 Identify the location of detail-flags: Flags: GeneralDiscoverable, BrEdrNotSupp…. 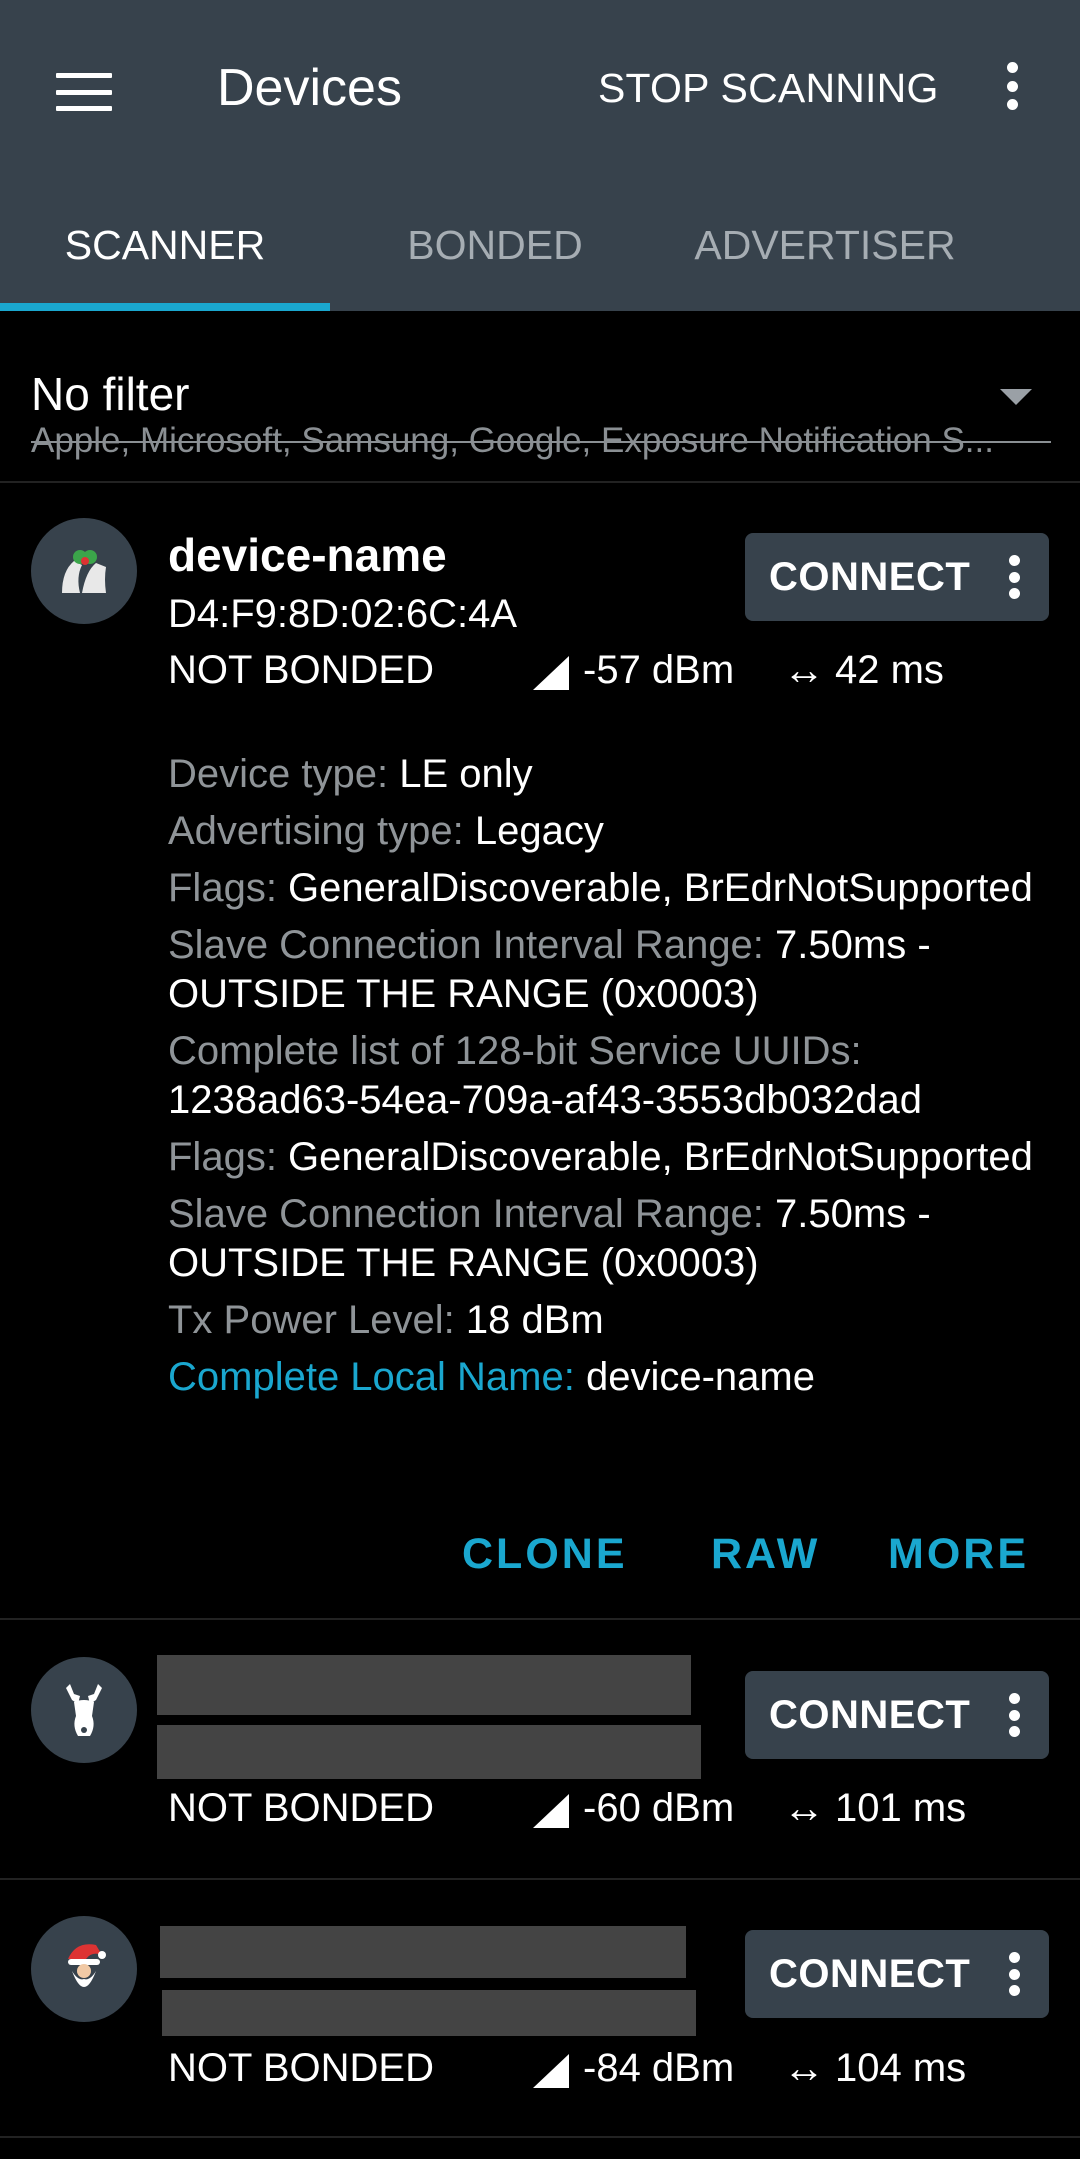
(600, 888).